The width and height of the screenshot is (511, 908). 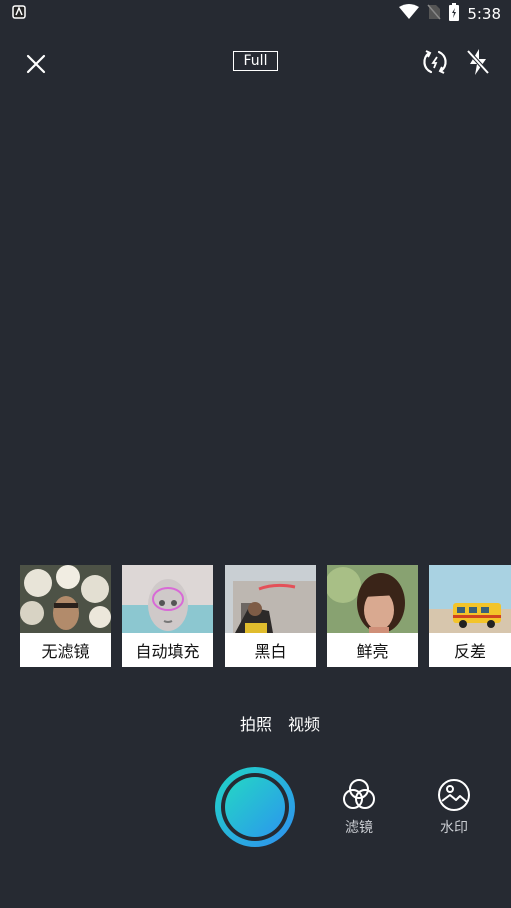 I want to click on filter-item-vivid: 鲜亮, so click(x=372, y=616).